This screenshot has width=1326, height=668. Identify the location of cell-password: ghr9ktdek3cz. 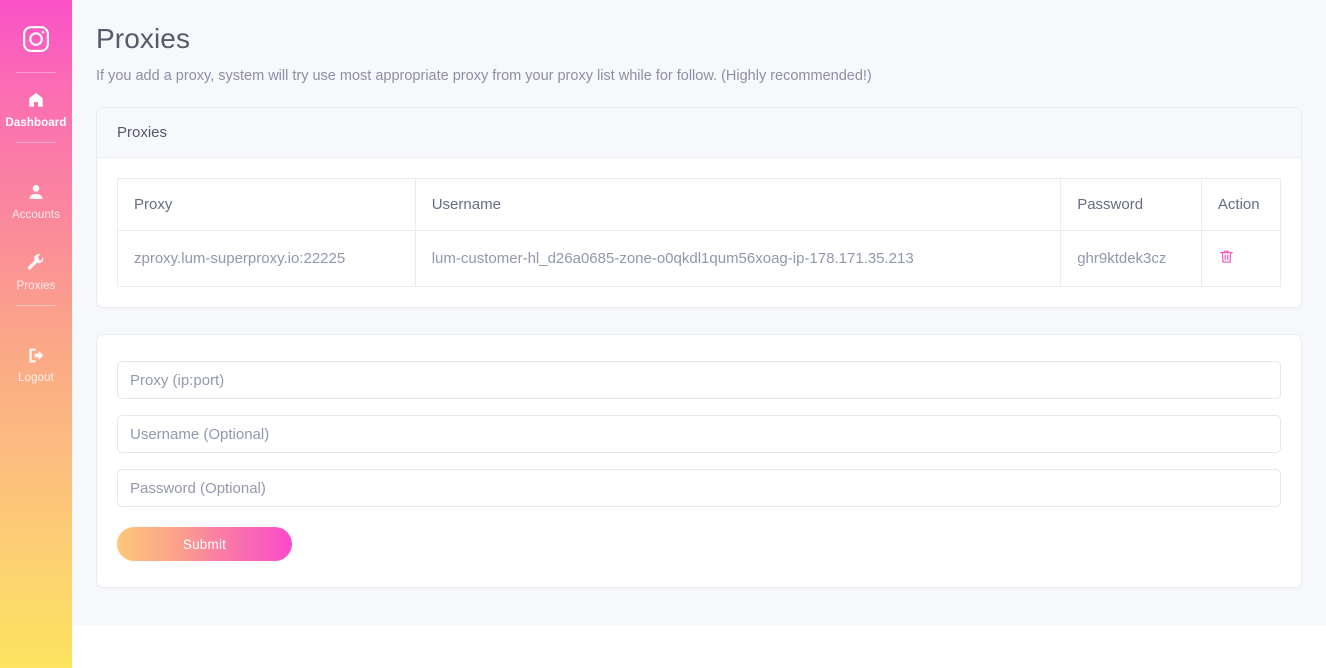
(1131, 258).